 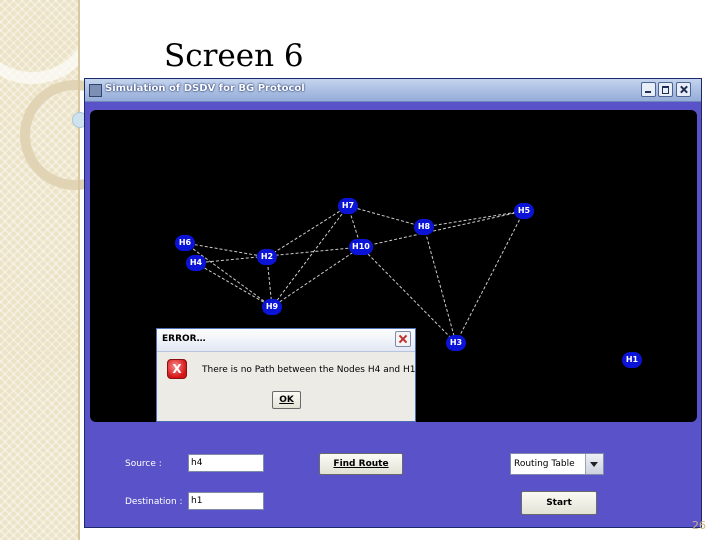 What do you see at coordinates (234, 56) in the screenshot?
I see `slide-title: Screen 6` at bounding box center [234, 56].